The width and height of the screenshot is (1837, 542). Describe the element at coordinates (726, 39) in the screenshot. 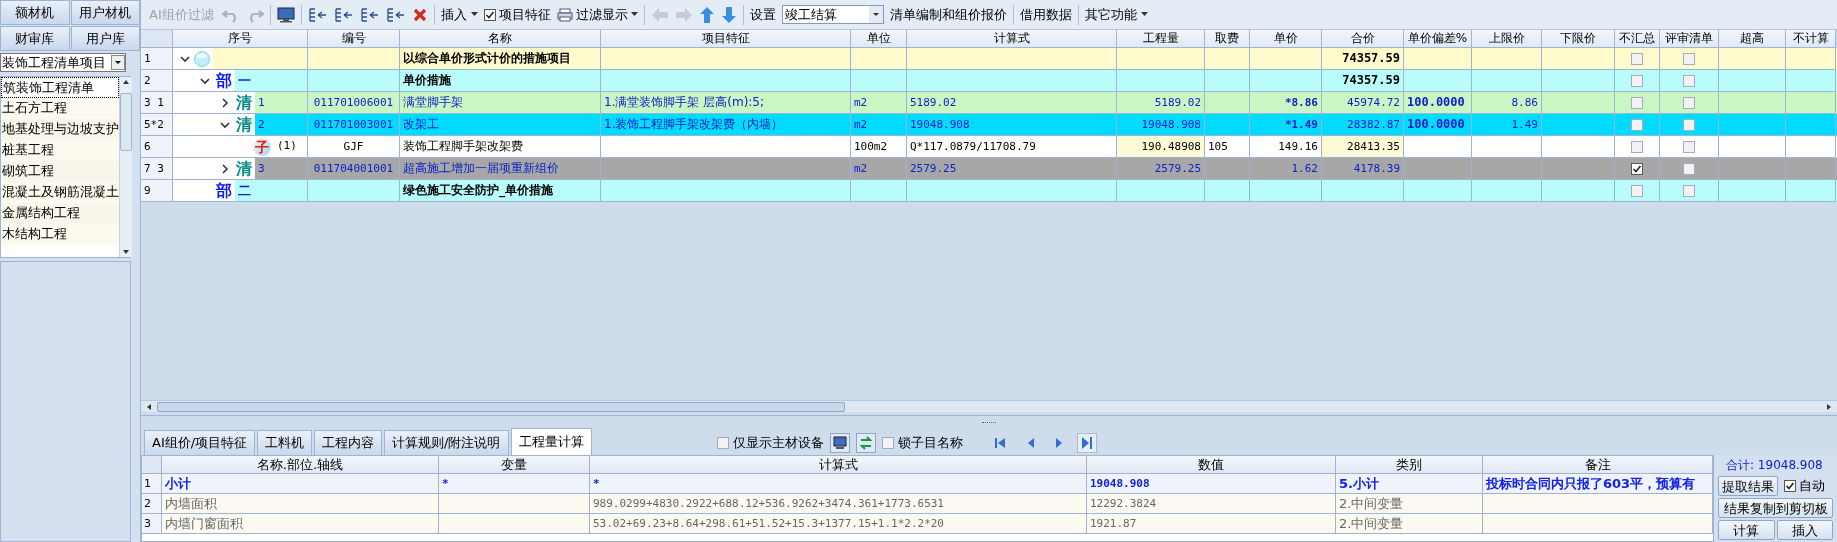

I see `column-header: 项目特征` at that location.